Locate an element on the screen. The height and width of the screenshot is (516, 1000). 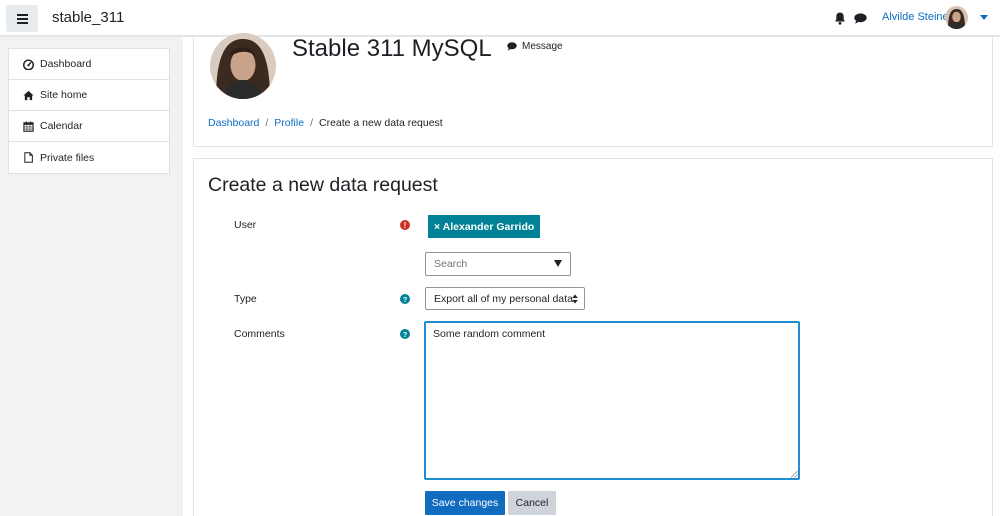
profile-picture is located at coordinates (243, 66).